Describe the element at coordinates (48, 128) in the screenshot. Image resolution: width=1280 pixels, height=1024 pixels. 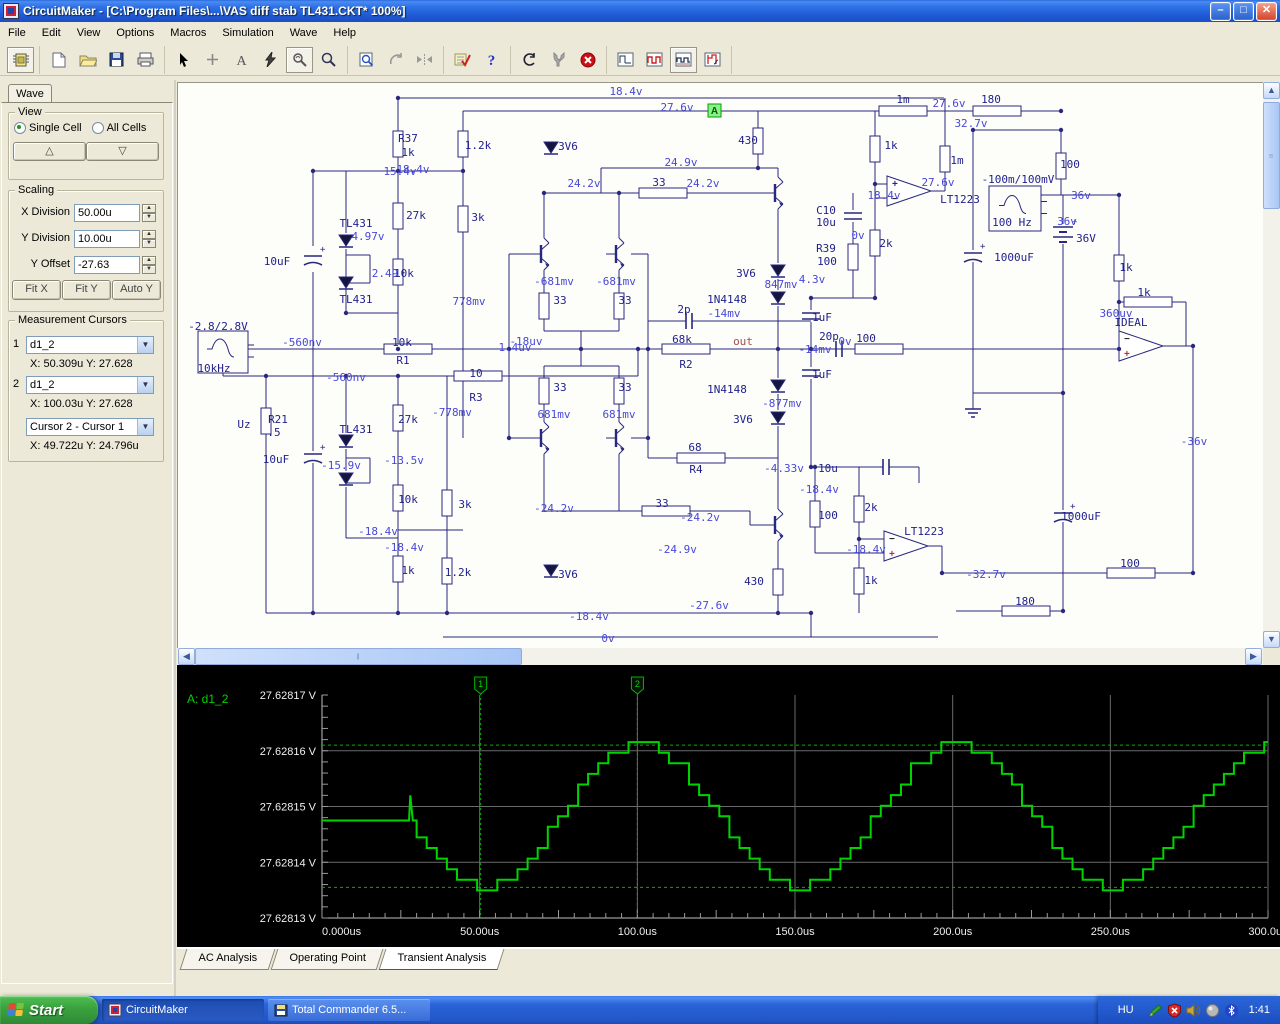
I see `radio-single-cell: Single Cell` at that location.